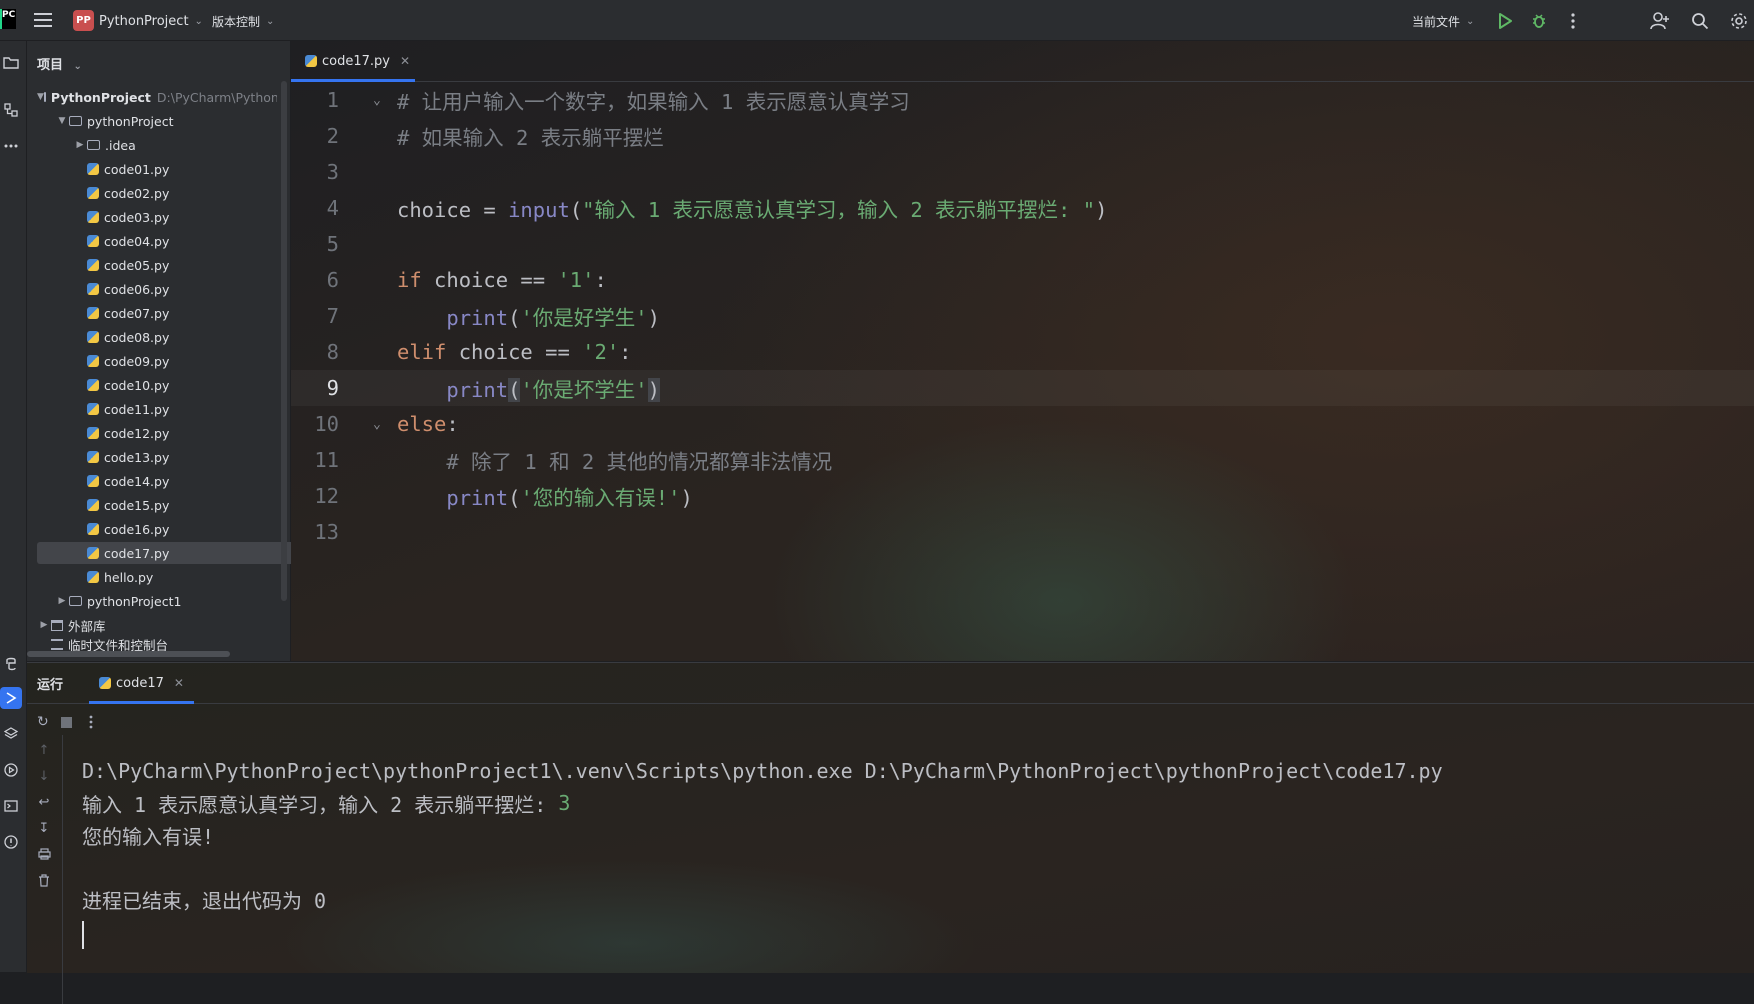 Image resolution: width=1754 pixels, height=1004 pixels. What do you see at coordinates (539, 210) in the screenshot?
I see `code-builtin: input` at bounding box center [539, 210].